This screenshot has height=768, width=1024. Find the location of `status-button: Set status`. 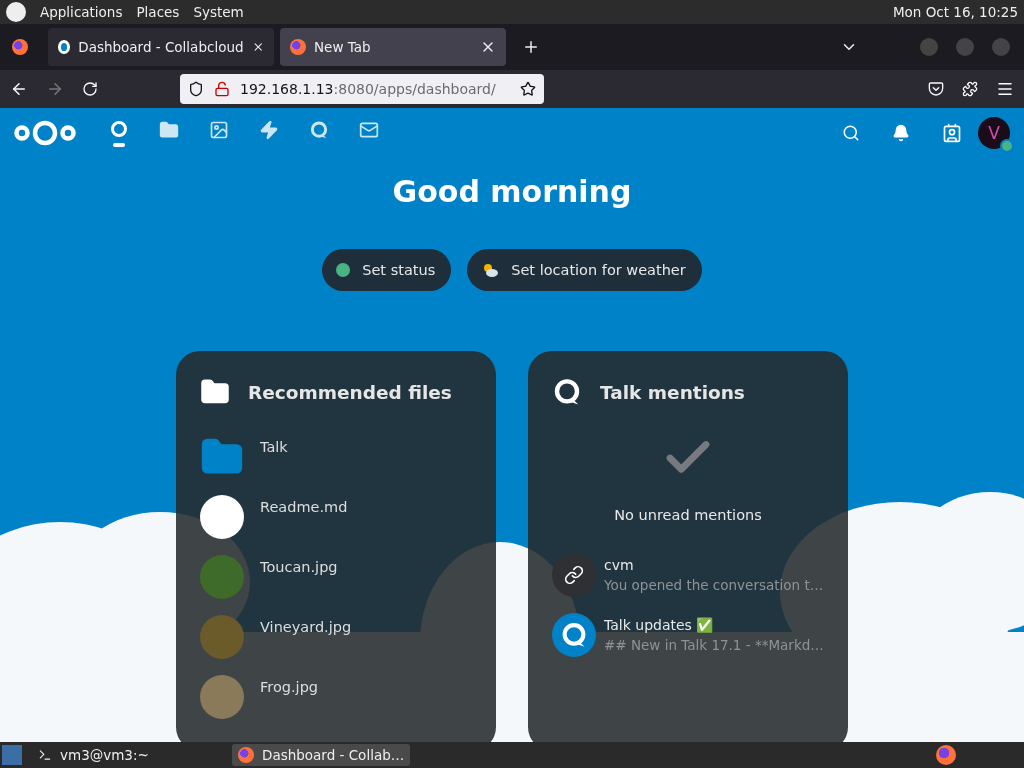

status-button: Set status is located at coordinates (387, 270).